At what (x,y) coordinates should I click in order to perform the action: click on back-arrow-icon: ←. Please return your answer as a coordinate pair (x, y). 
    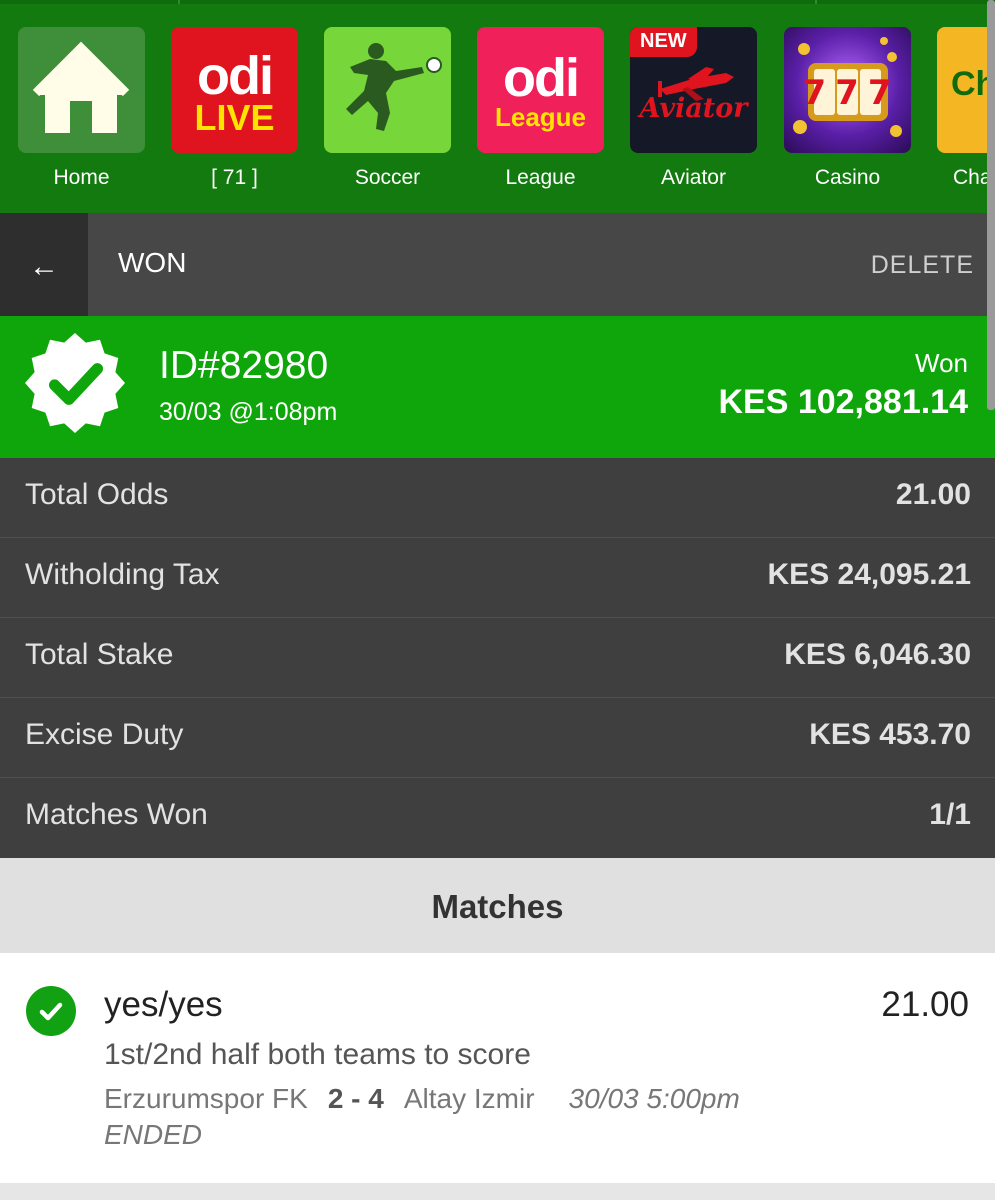
    Looking at the image, I should click on (44, 266).